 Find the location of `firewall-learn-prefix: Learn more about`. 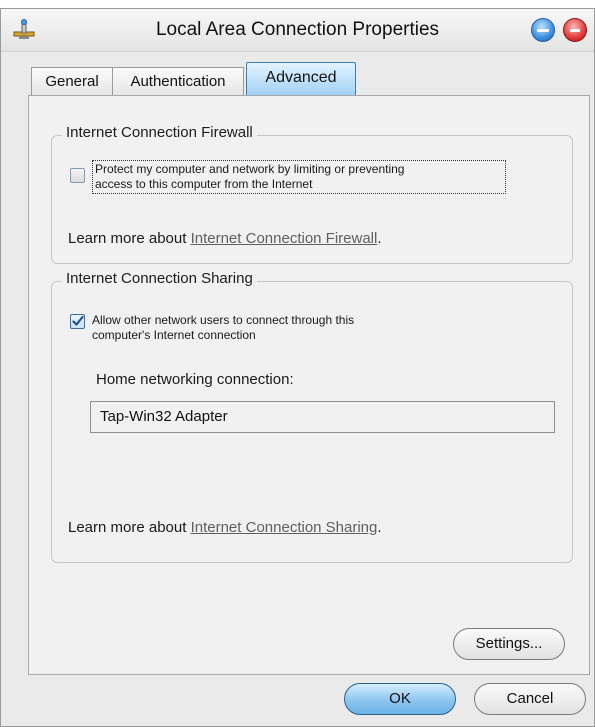

firewall-learn-prefix: Learn more about is located at coordinates (129, 238).